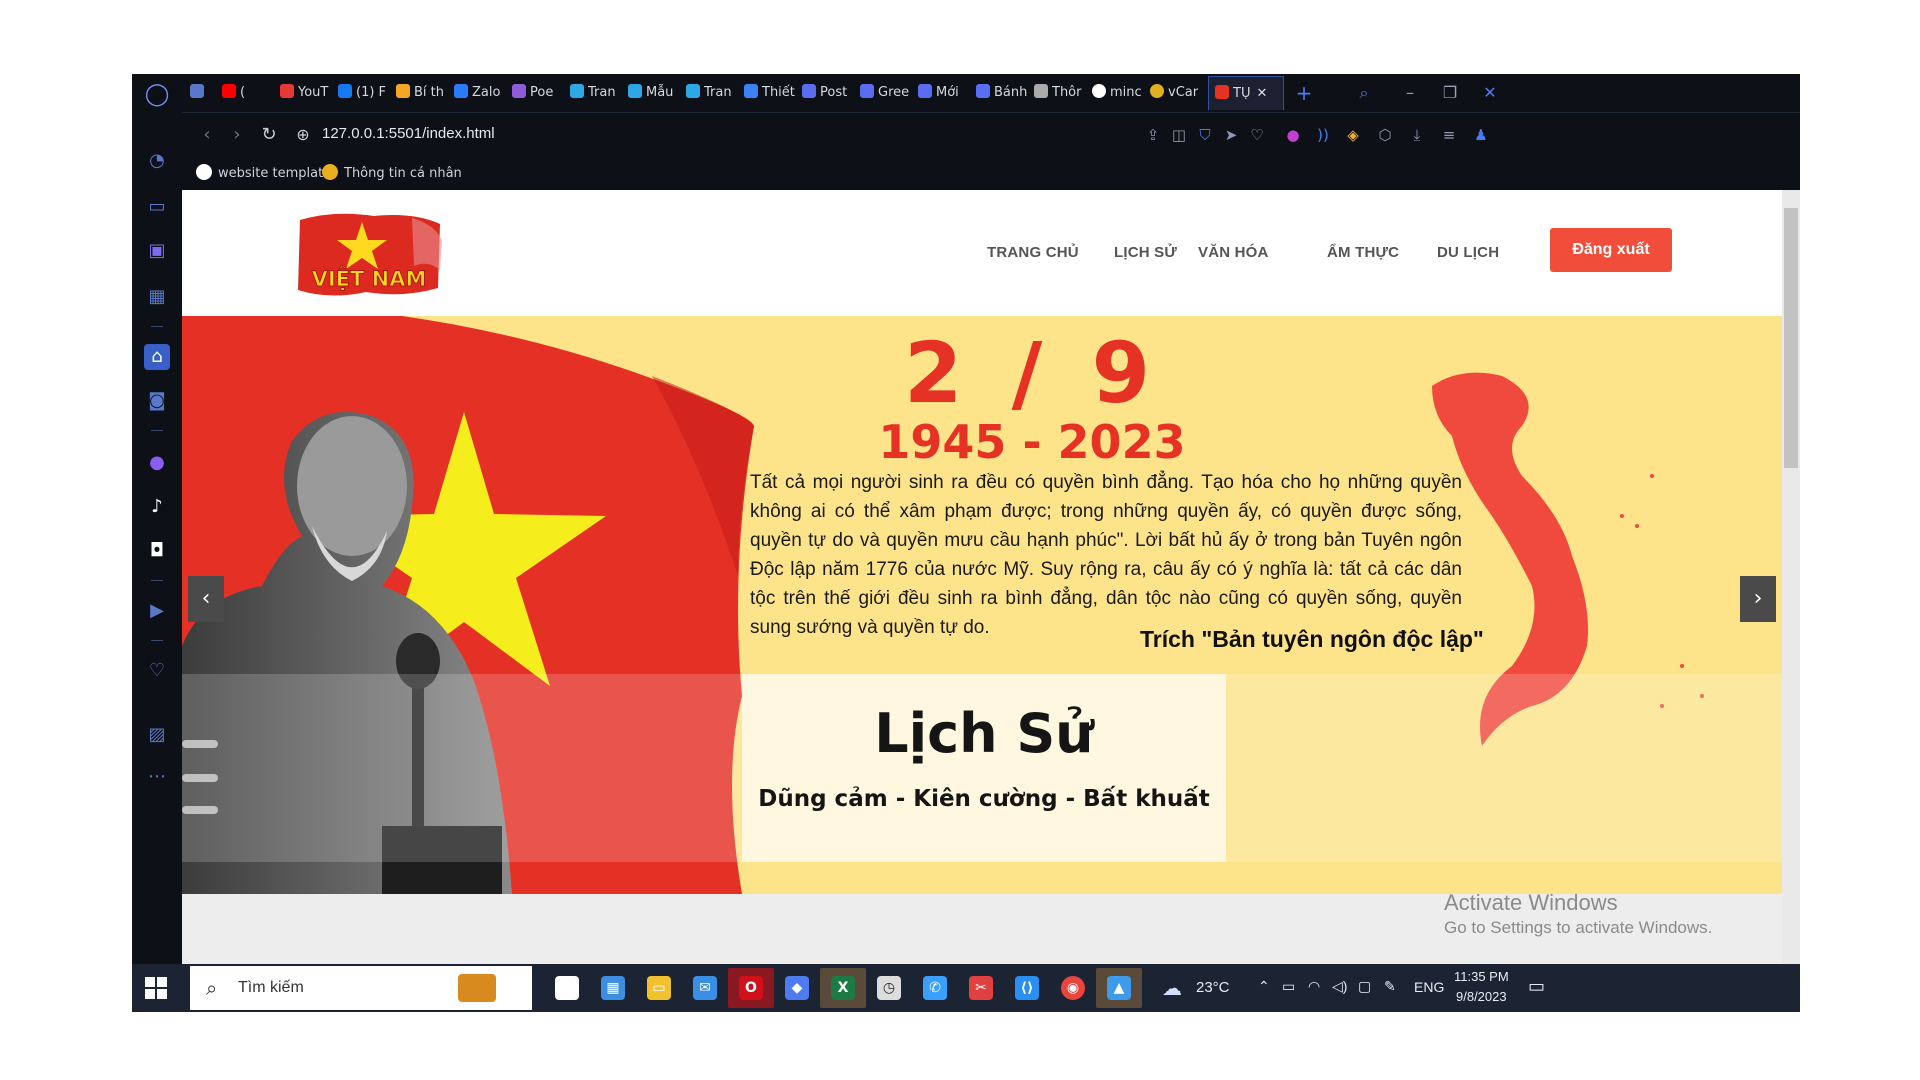 The height and width of the screenshot is (1080, 1920). Describe the element at coordinates (157, 357) in the screenshot. I see `home-icon: ⌂` at that location.